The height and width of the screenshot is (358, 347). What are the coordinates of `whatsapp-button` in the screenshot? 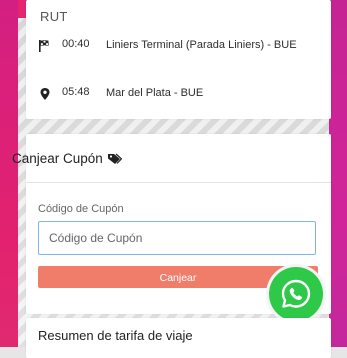 It's located at (296, 294).